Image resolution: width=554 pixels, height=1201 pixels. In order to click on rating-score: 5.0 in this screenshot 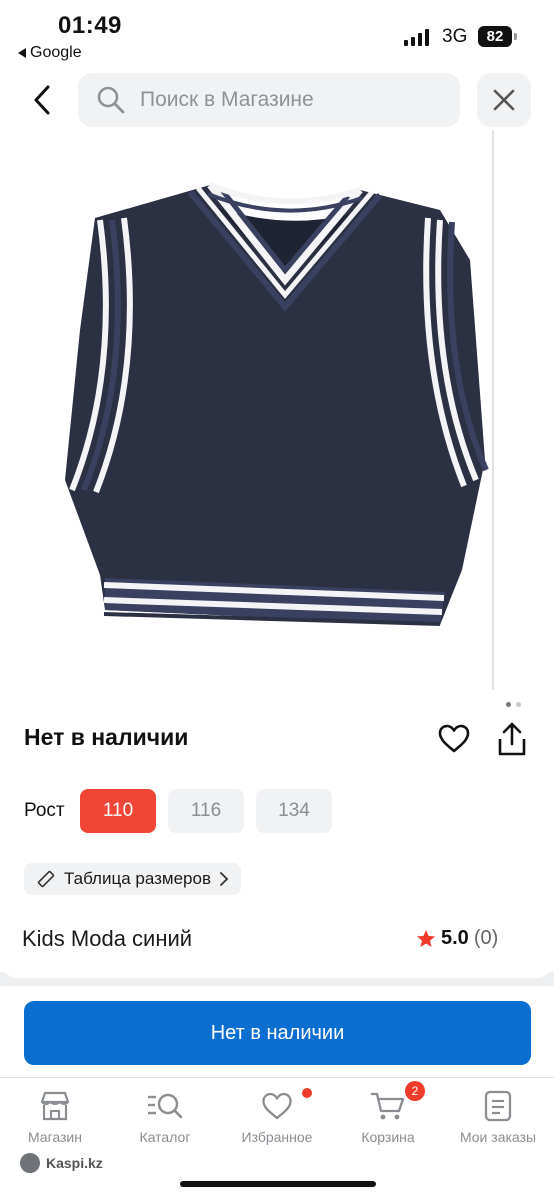, I will do `click(455, 938)`.